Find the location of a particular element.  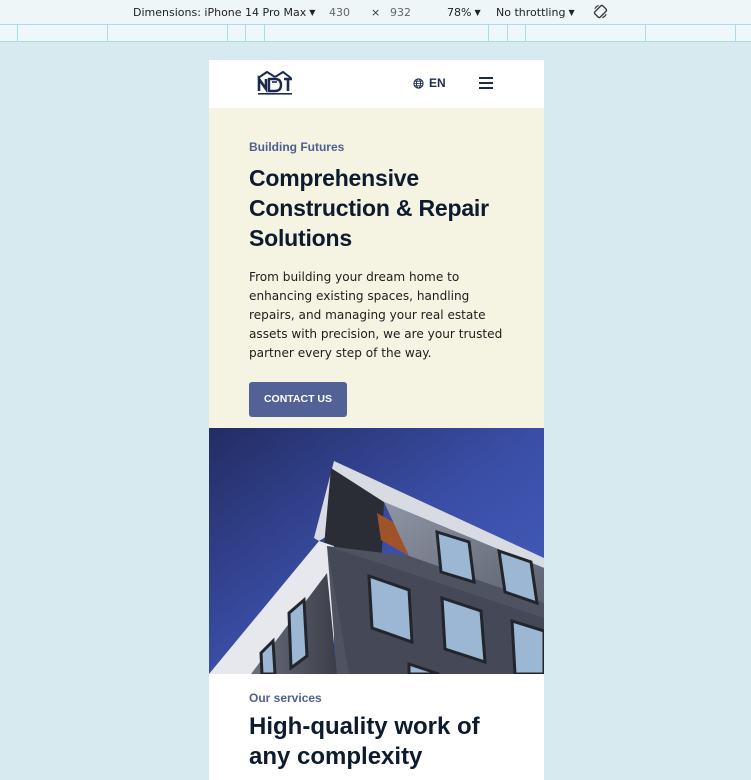

rotate-icon is located at coordinates (600, 11).